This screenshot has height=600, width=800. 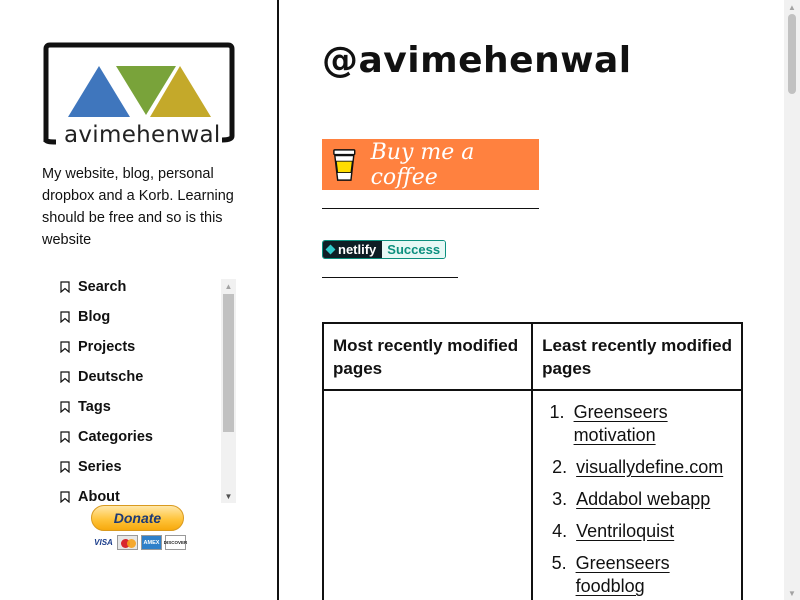 I want to click on scrollbar-thumb, so click(x=228, y=363).